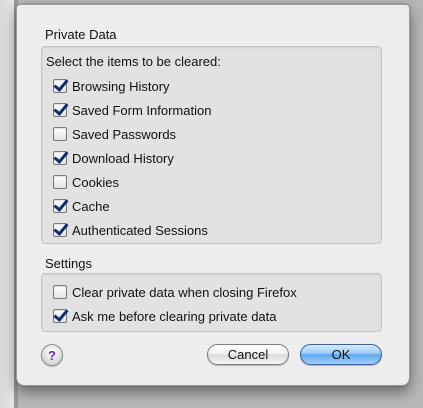 Image resolution: width=423 pixels, height=408 pixels. I want to click on checkbox-label: Ask me before clearing private data, so click(174, 316).